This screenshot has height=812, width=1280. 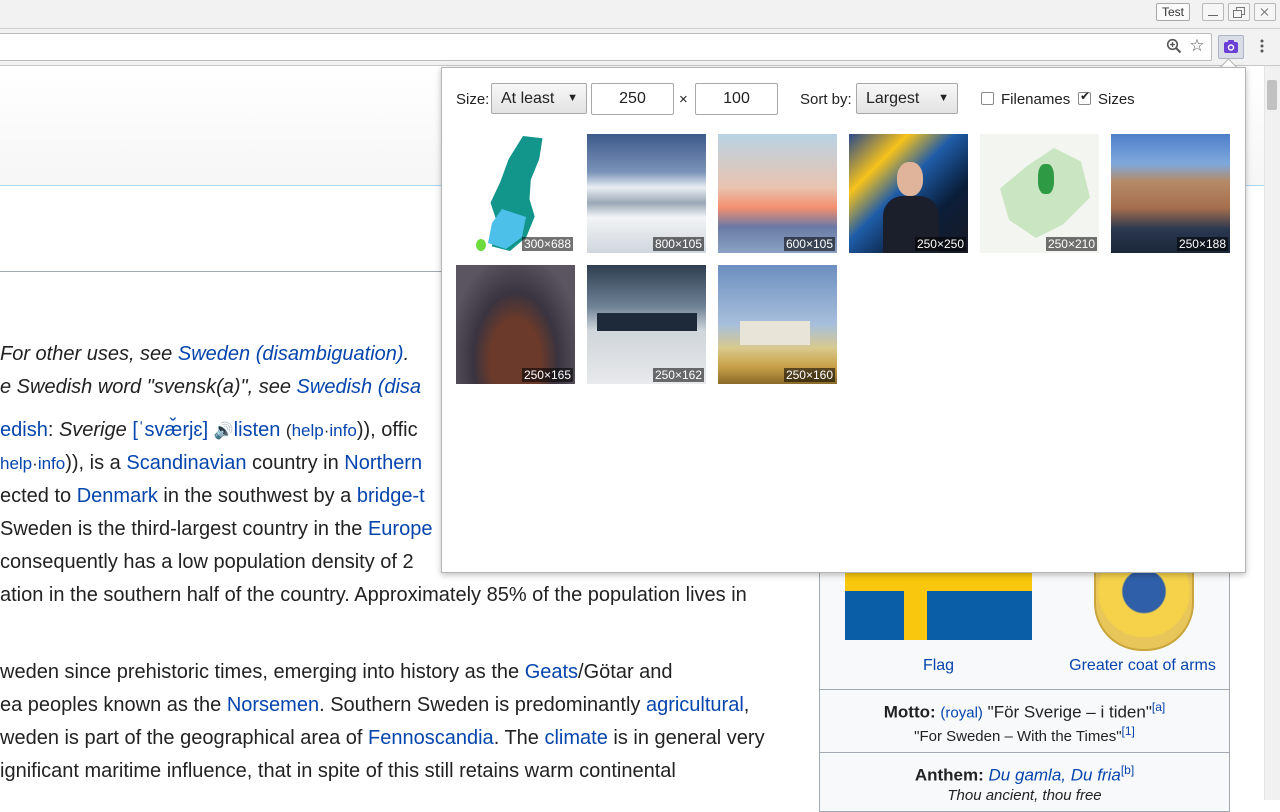 I want to click on link-sweden-disambiguation: Sweden (disambiguation), so click(x=291, y=354).